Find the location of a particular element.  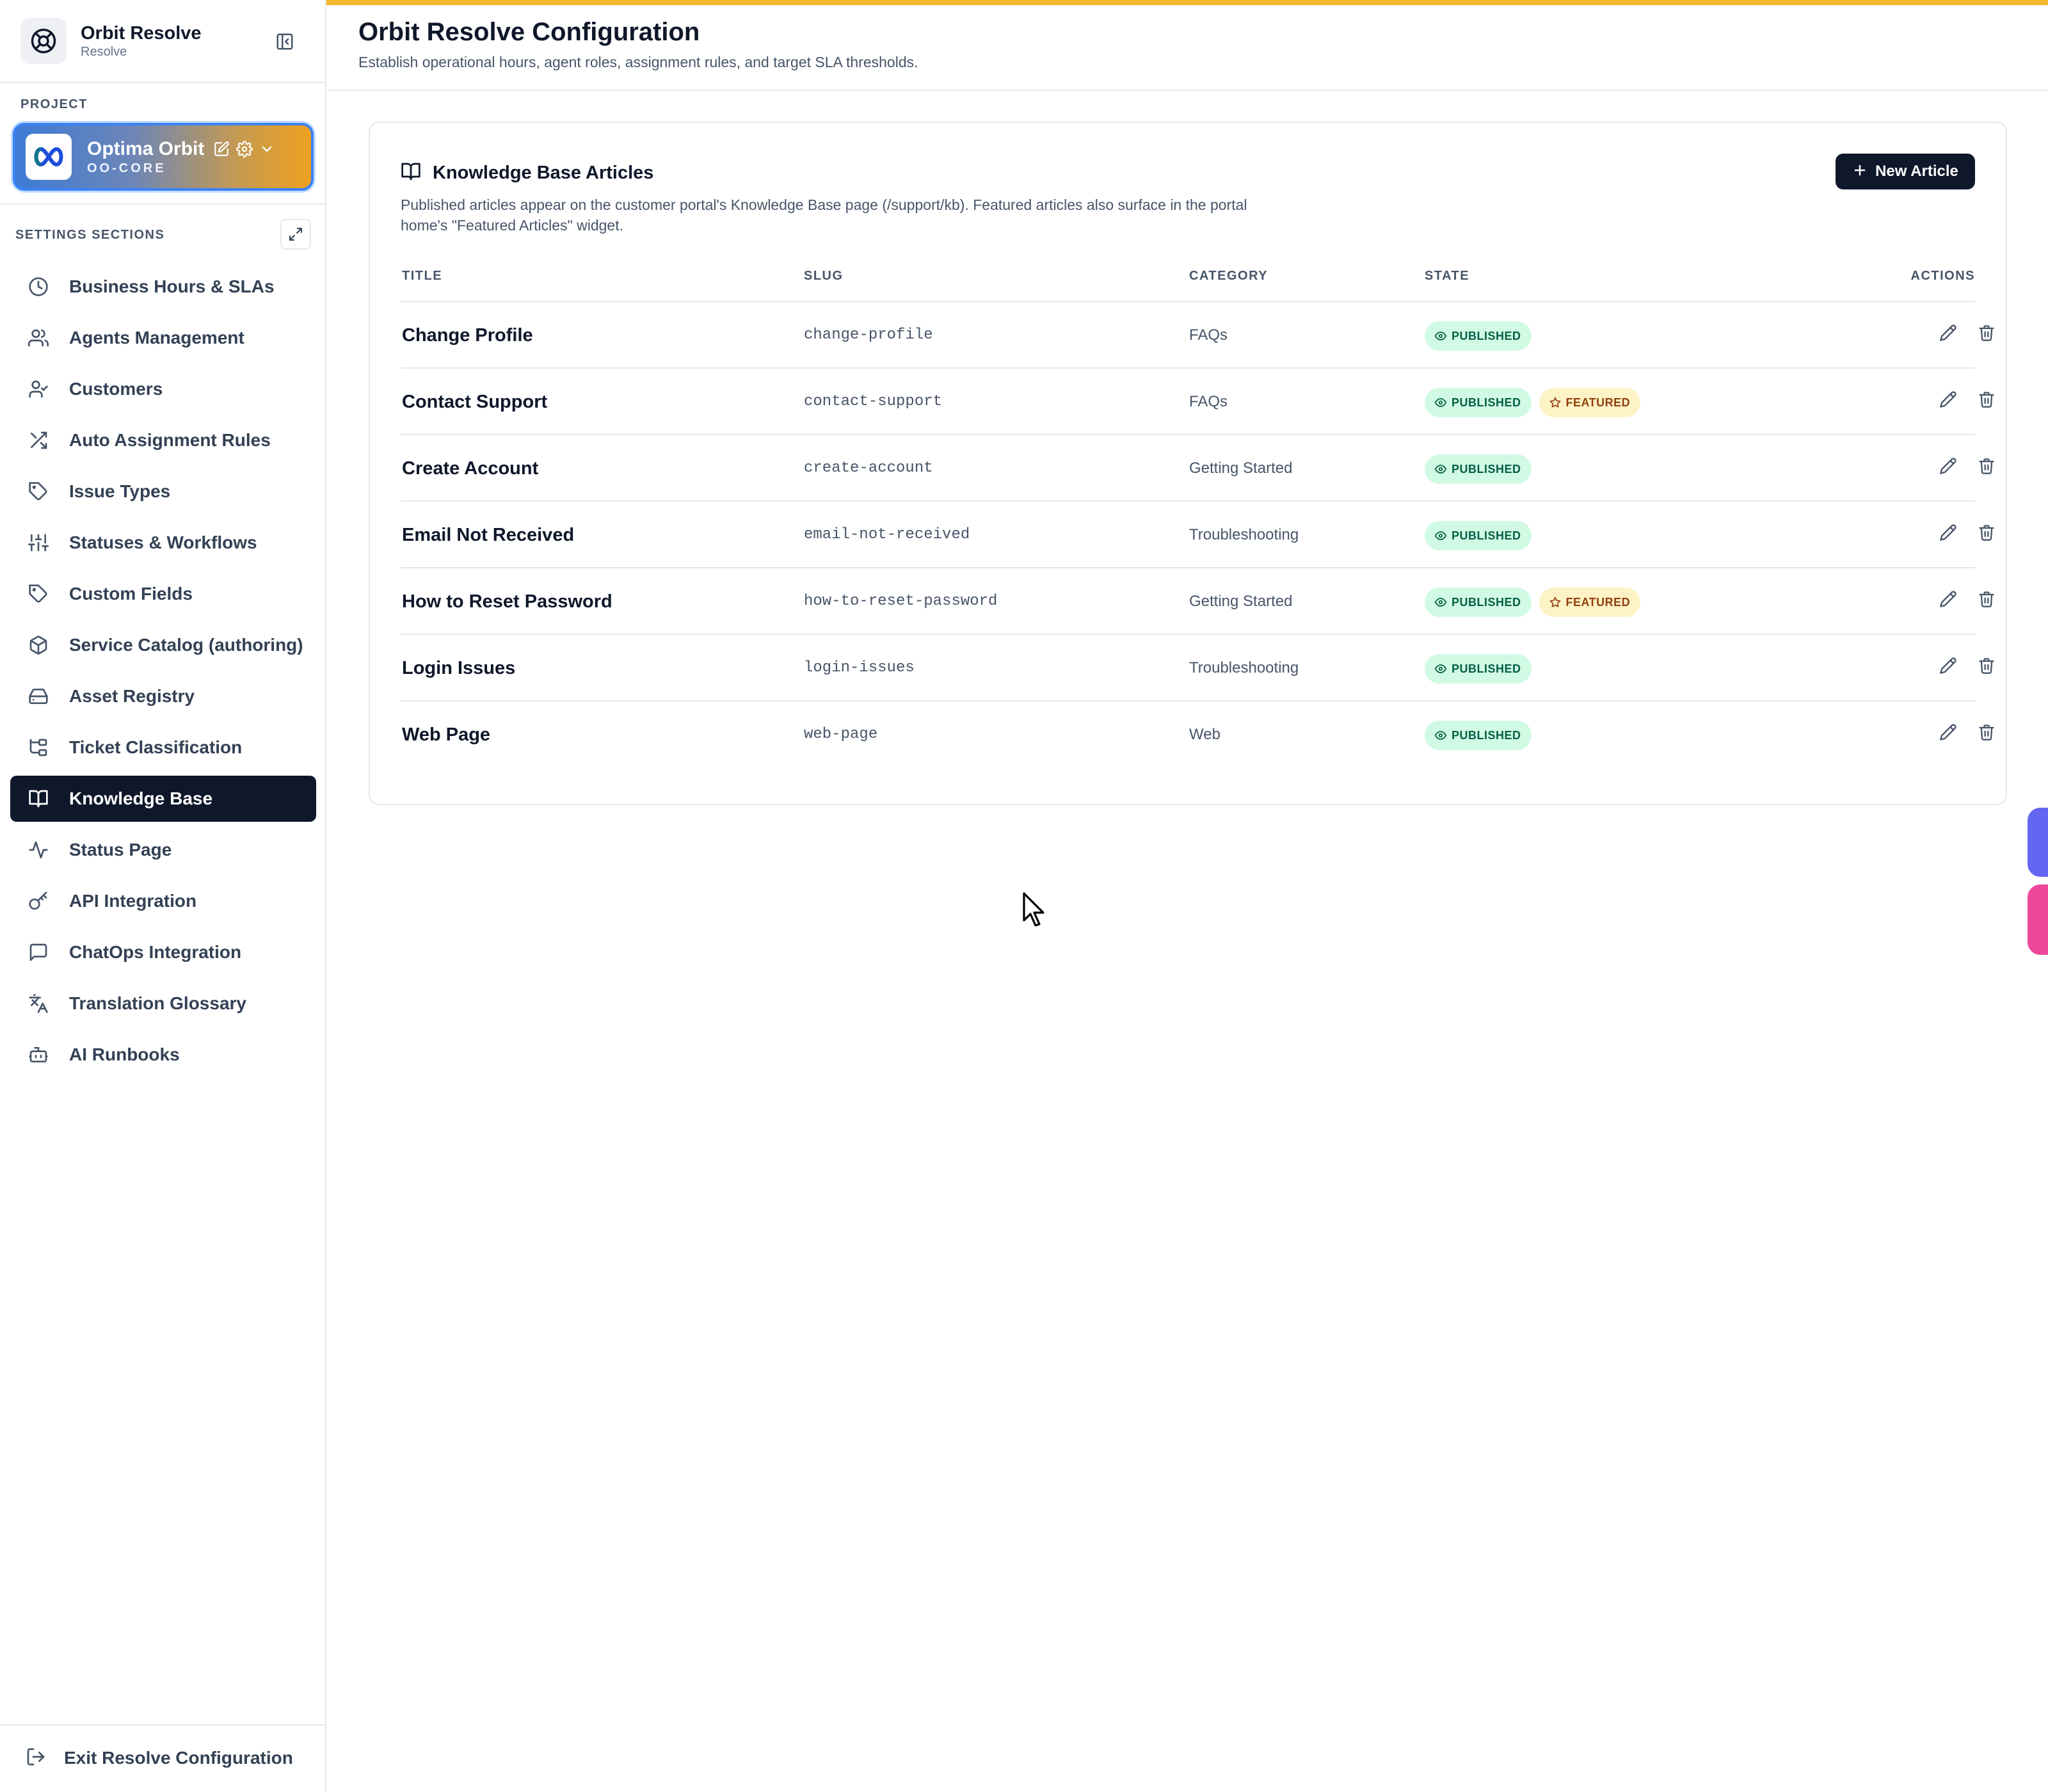

article-title: Contact Support is located at coordinates (475, 402).